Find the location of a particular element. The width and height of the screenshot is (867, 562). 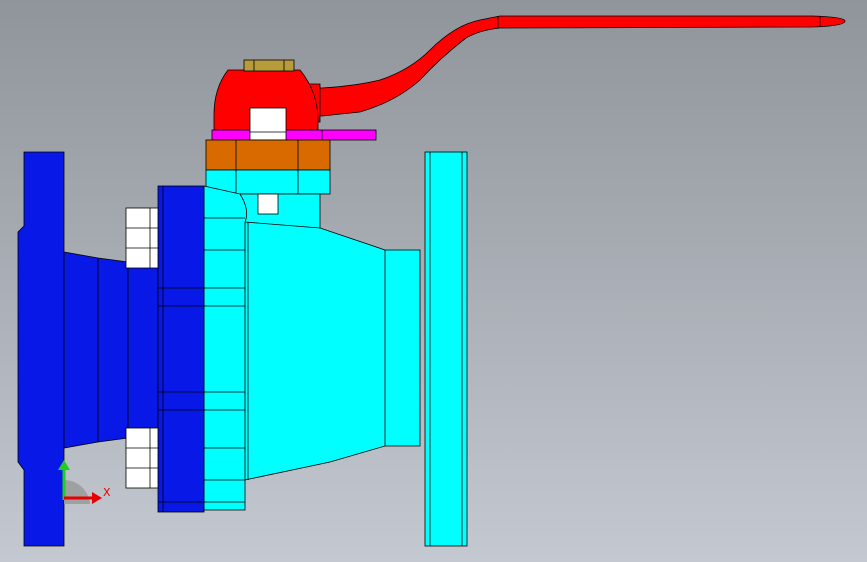

right-flange is located at coordinates (446, 349).